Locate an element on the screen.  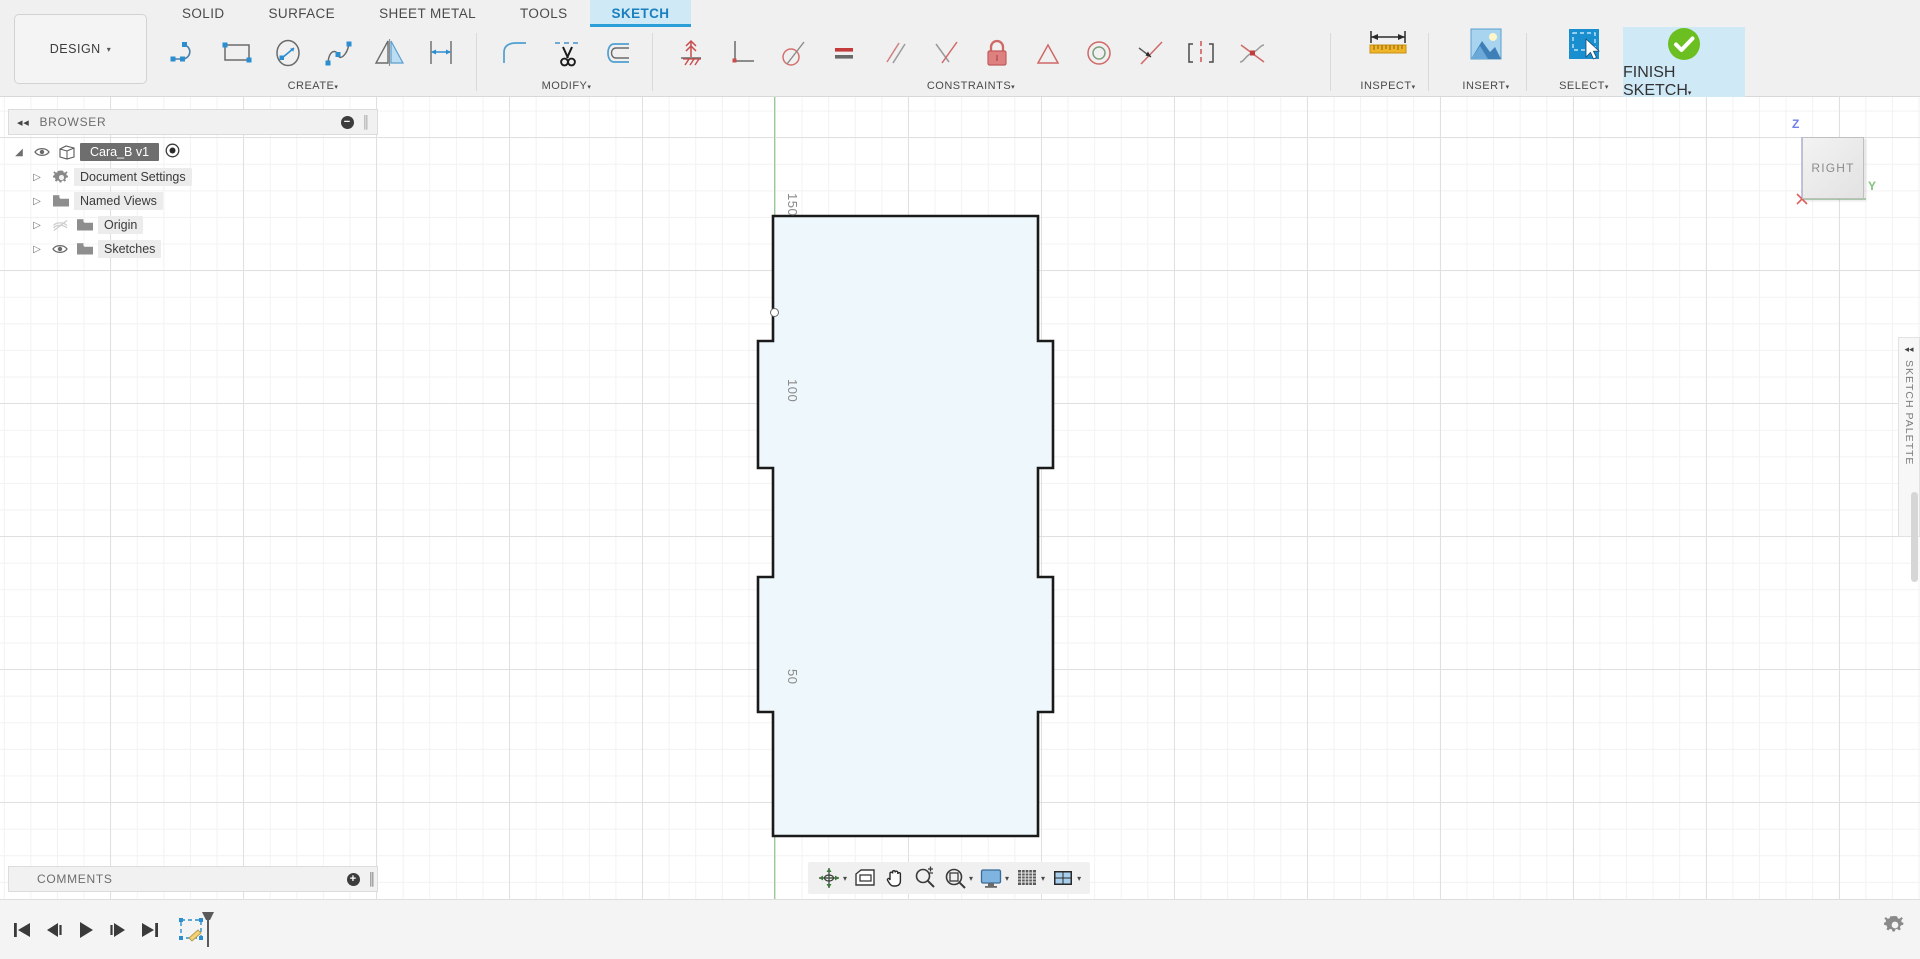
look-at-icon is located at coordinates (865, 878).